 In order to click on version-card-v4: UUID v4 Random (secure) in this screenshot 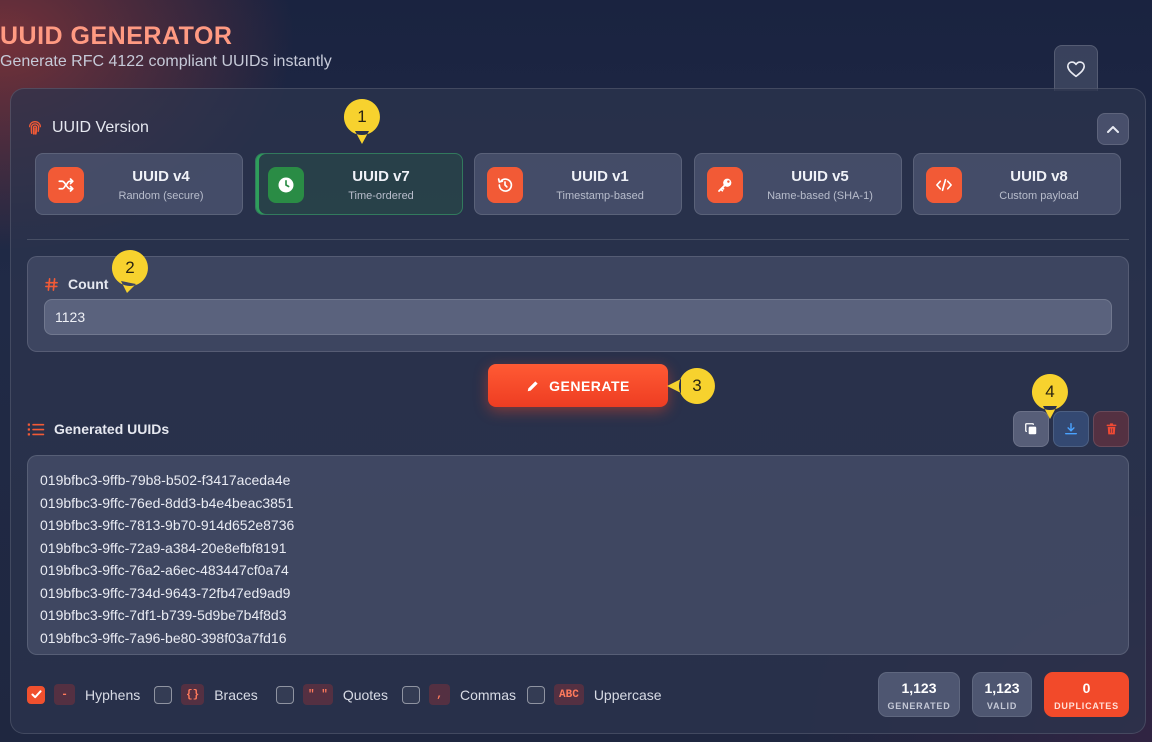, I will do `click(139, 184)`.